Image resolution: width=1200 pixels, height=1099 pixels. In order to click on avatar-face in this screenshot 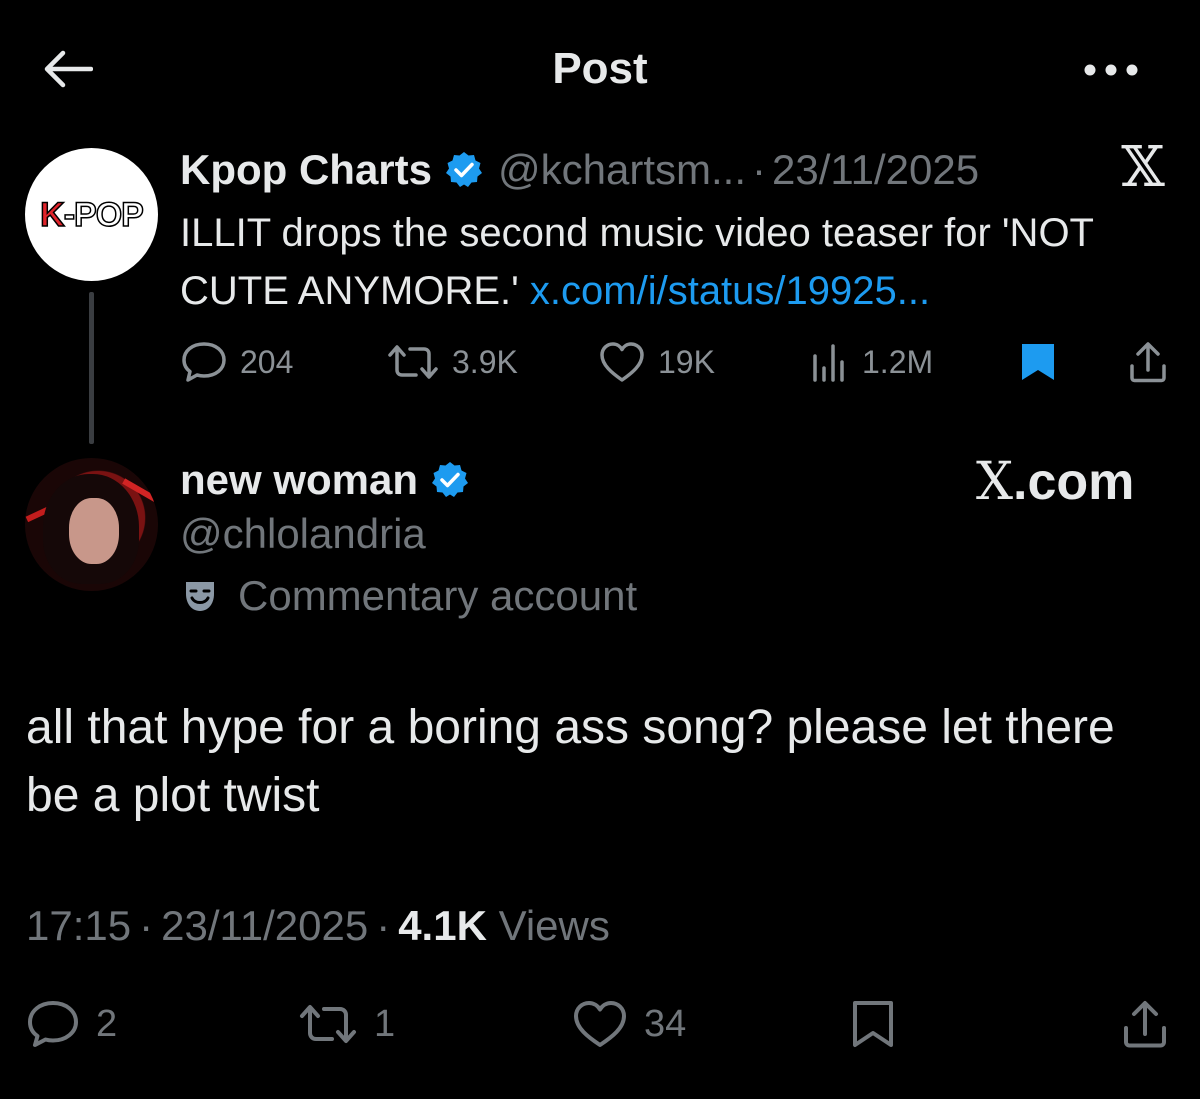, I will do `click(94, 531)`.